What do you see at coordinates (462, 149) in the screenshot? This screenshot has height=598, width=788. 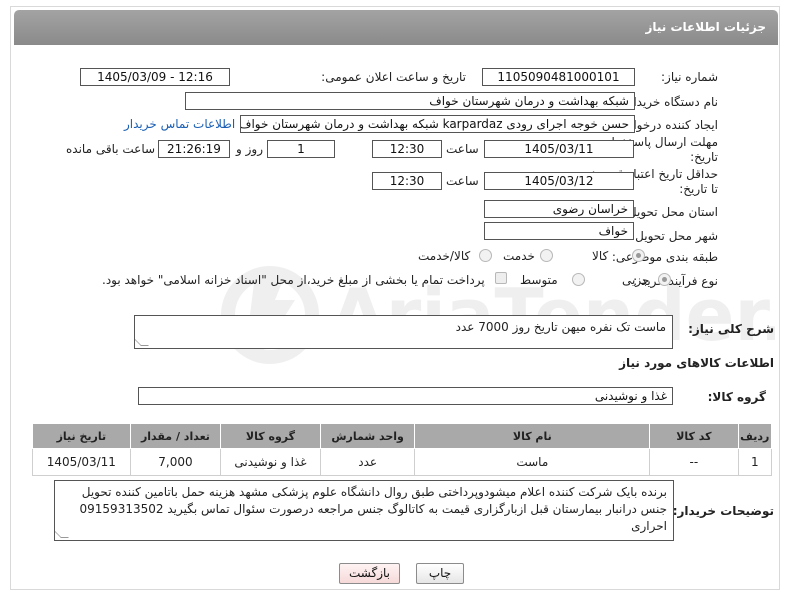 I see `deadline-time-label: ساعت` at bounding box center [462, 149].